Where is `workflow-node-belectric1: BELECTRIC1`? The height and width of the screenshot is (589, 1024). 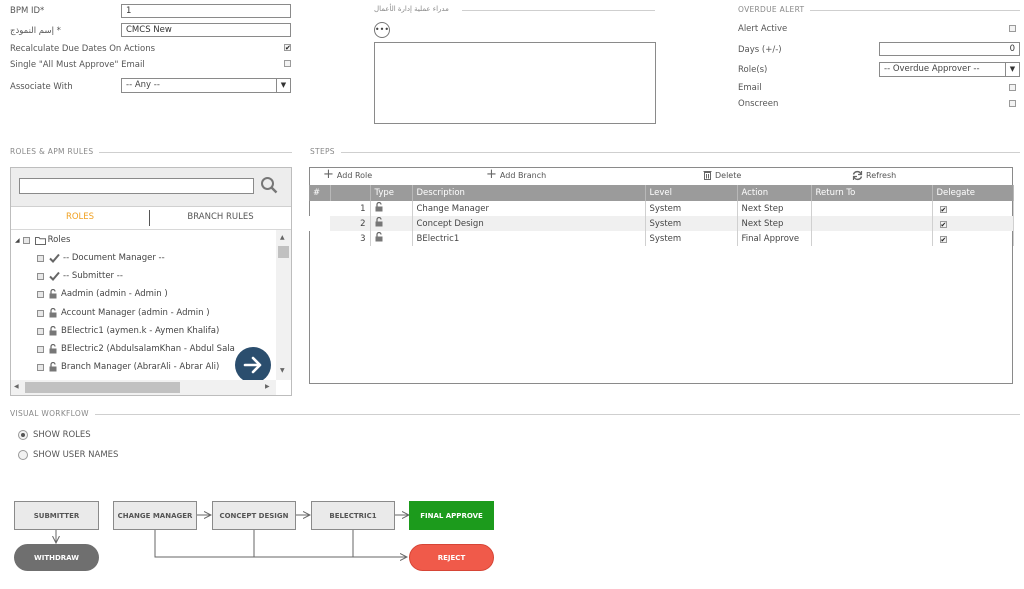 workflow-node-belectric1: BELECTRIC1 is located at coordinates (353, 515).